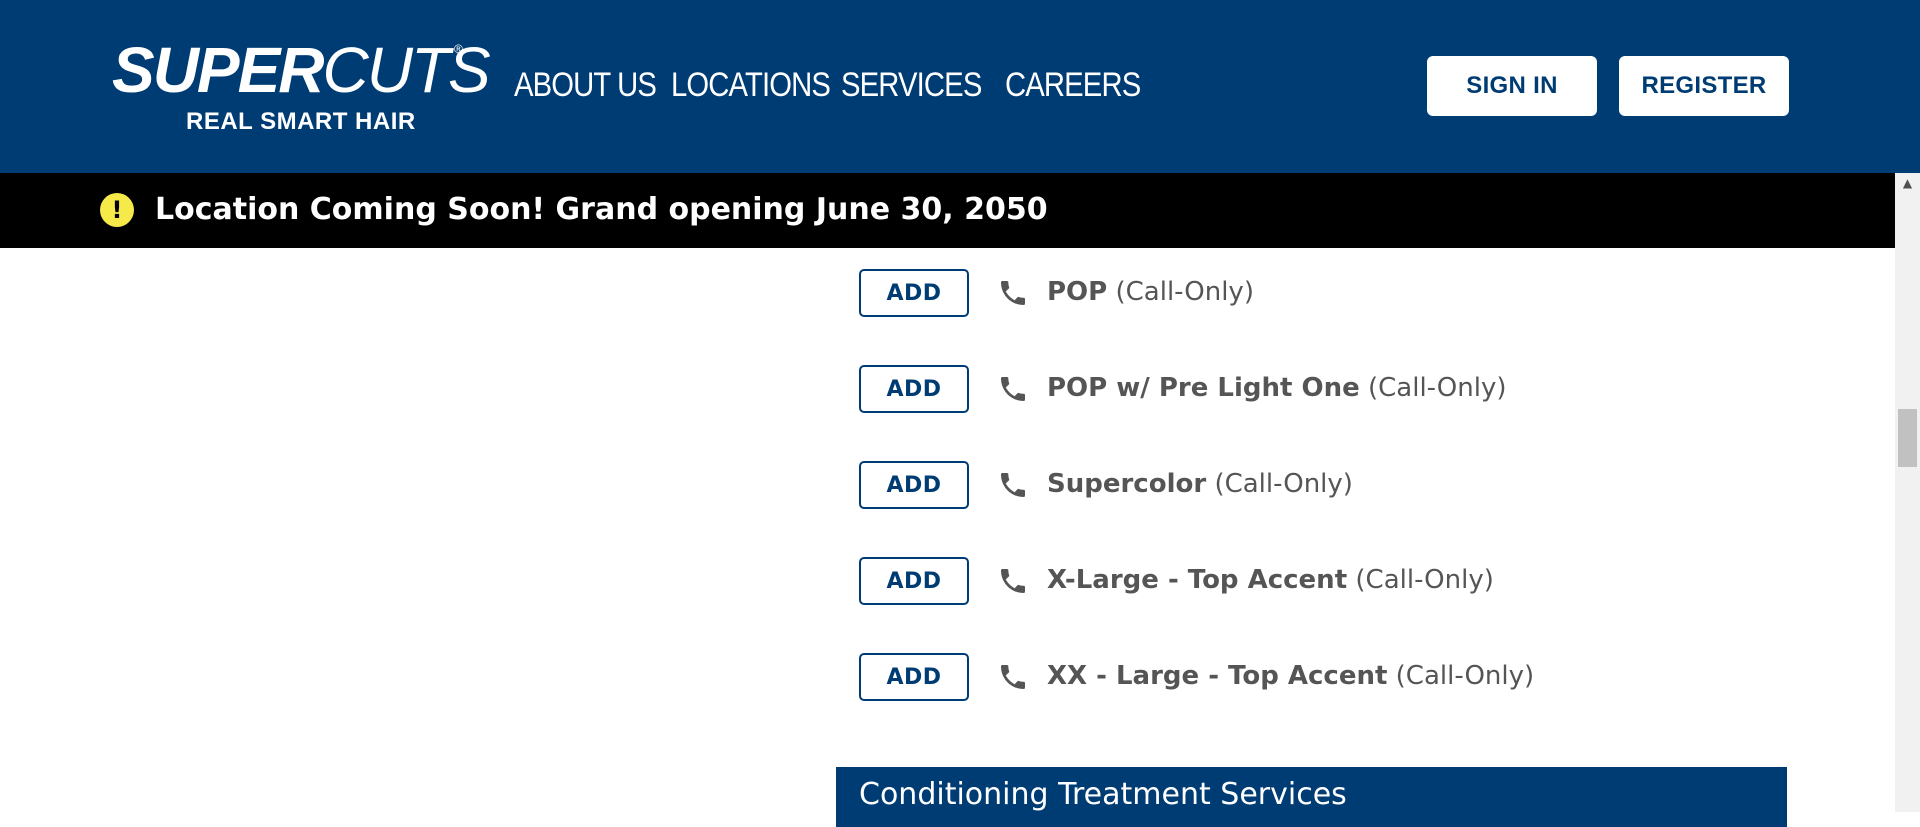 The image size is (1920, 827). I want to click on service-row: ADD Supercolor (Call-Only), so click(1309, 485).